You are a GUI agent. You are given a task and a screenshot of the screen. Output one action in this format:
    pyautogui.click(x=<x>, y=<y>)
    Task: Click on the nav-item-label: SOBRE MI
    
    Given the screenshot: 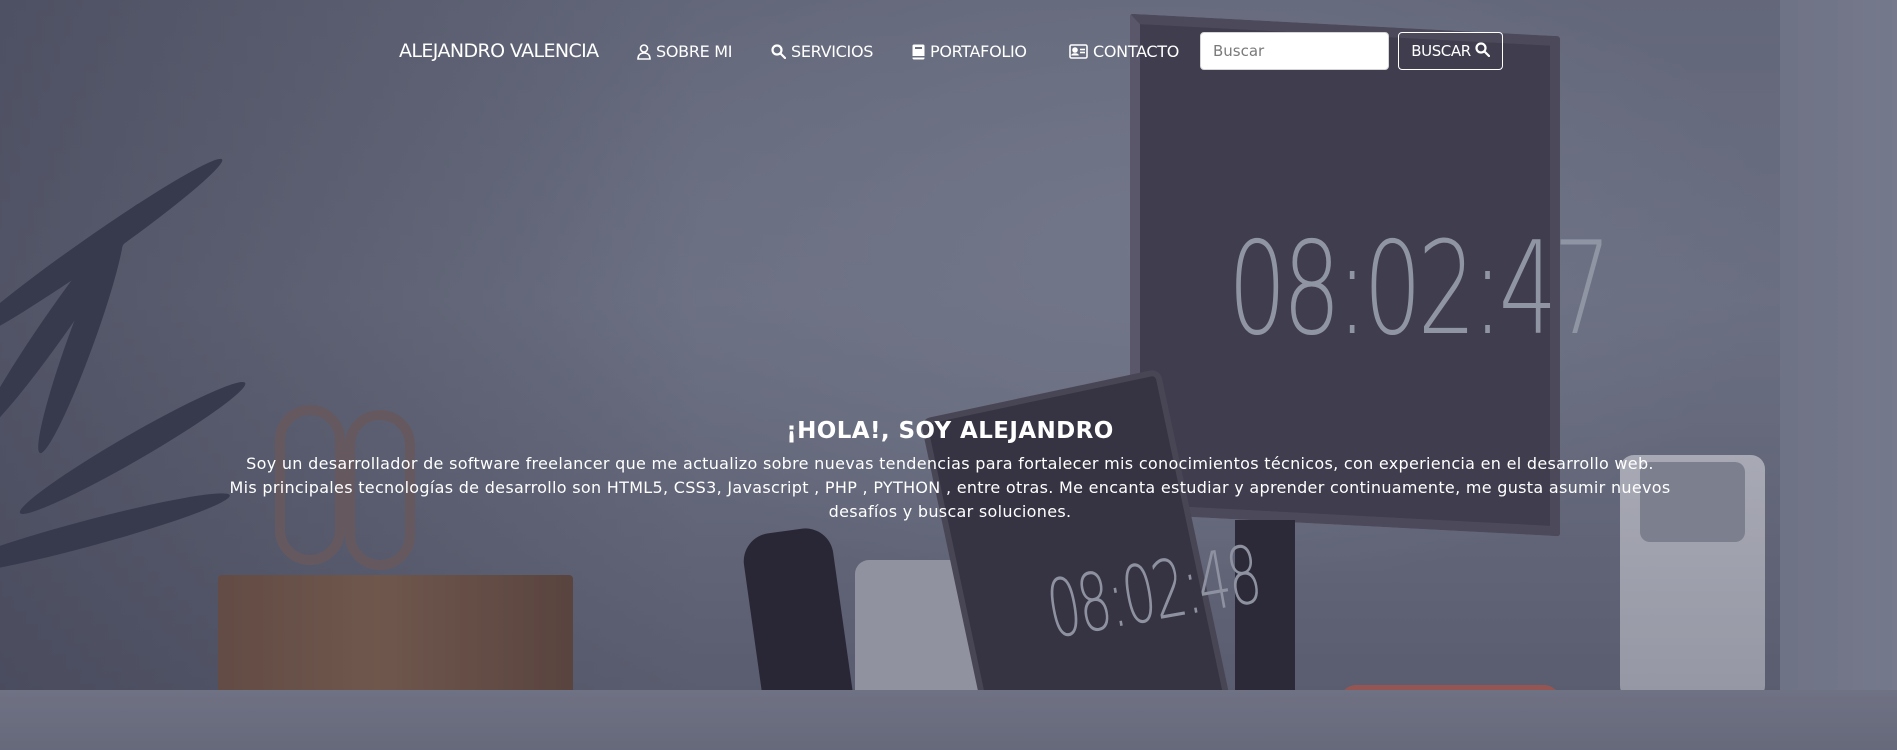 What is the action you would take?
    pyautogui.click(x=694, y=51)
    